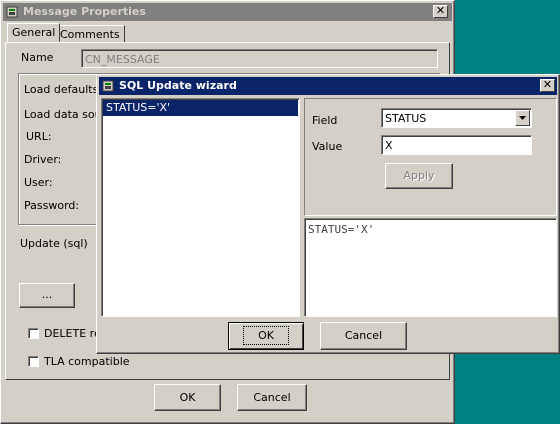  Describe the element at coordinates (39, 136) in the screenshot. I see `url-label: URL:` at that location.